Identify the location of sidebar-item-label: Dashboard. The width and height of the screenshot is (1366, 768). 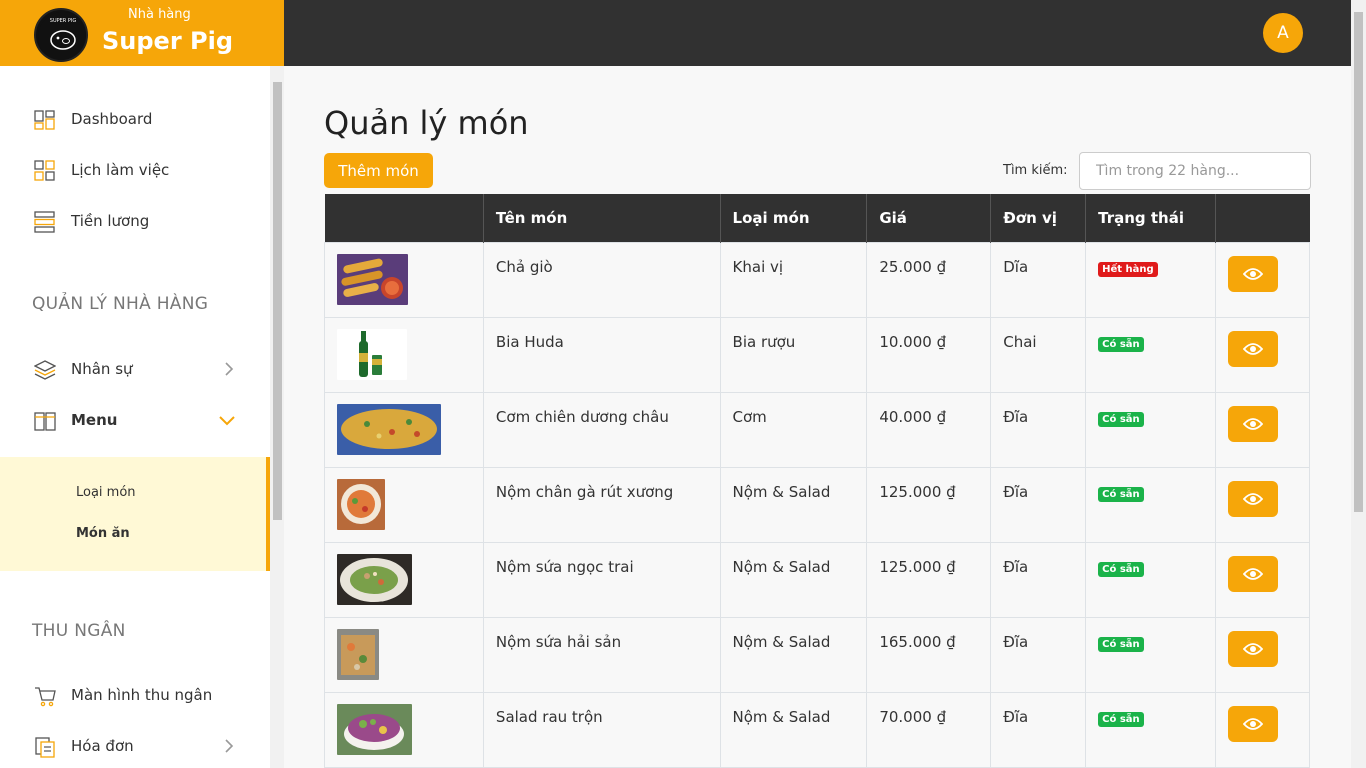
(112, 119).